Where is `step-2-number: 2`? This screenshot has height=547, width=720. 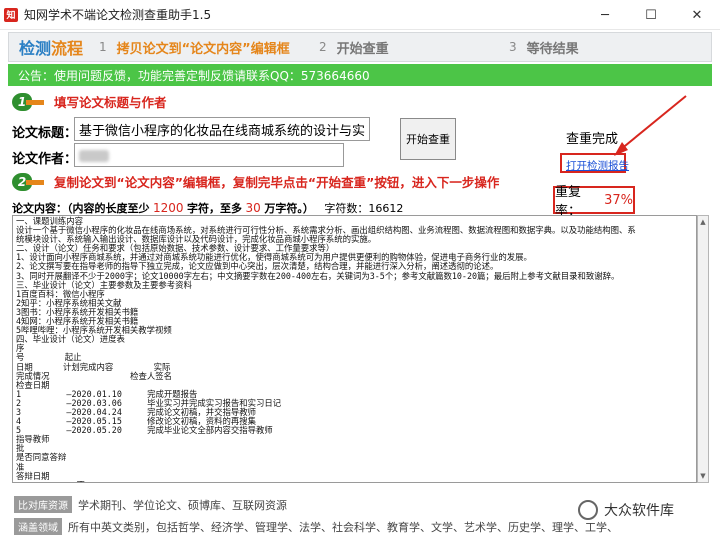 step-2-number: 2 is located at coordinates (323, 47).